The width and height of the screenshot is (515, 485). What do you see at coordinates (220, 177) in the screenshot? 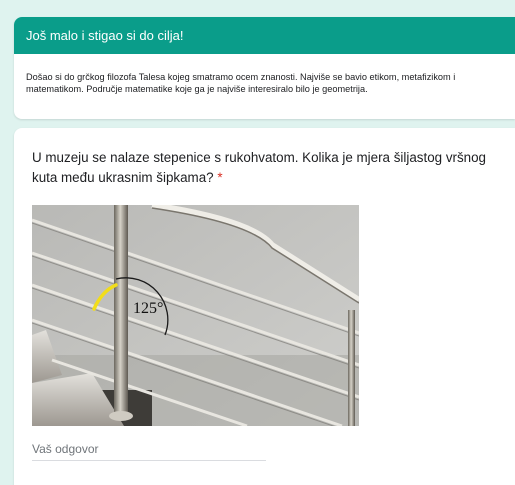
I see `required-asterisk: *` at bounding box center [220, 177].